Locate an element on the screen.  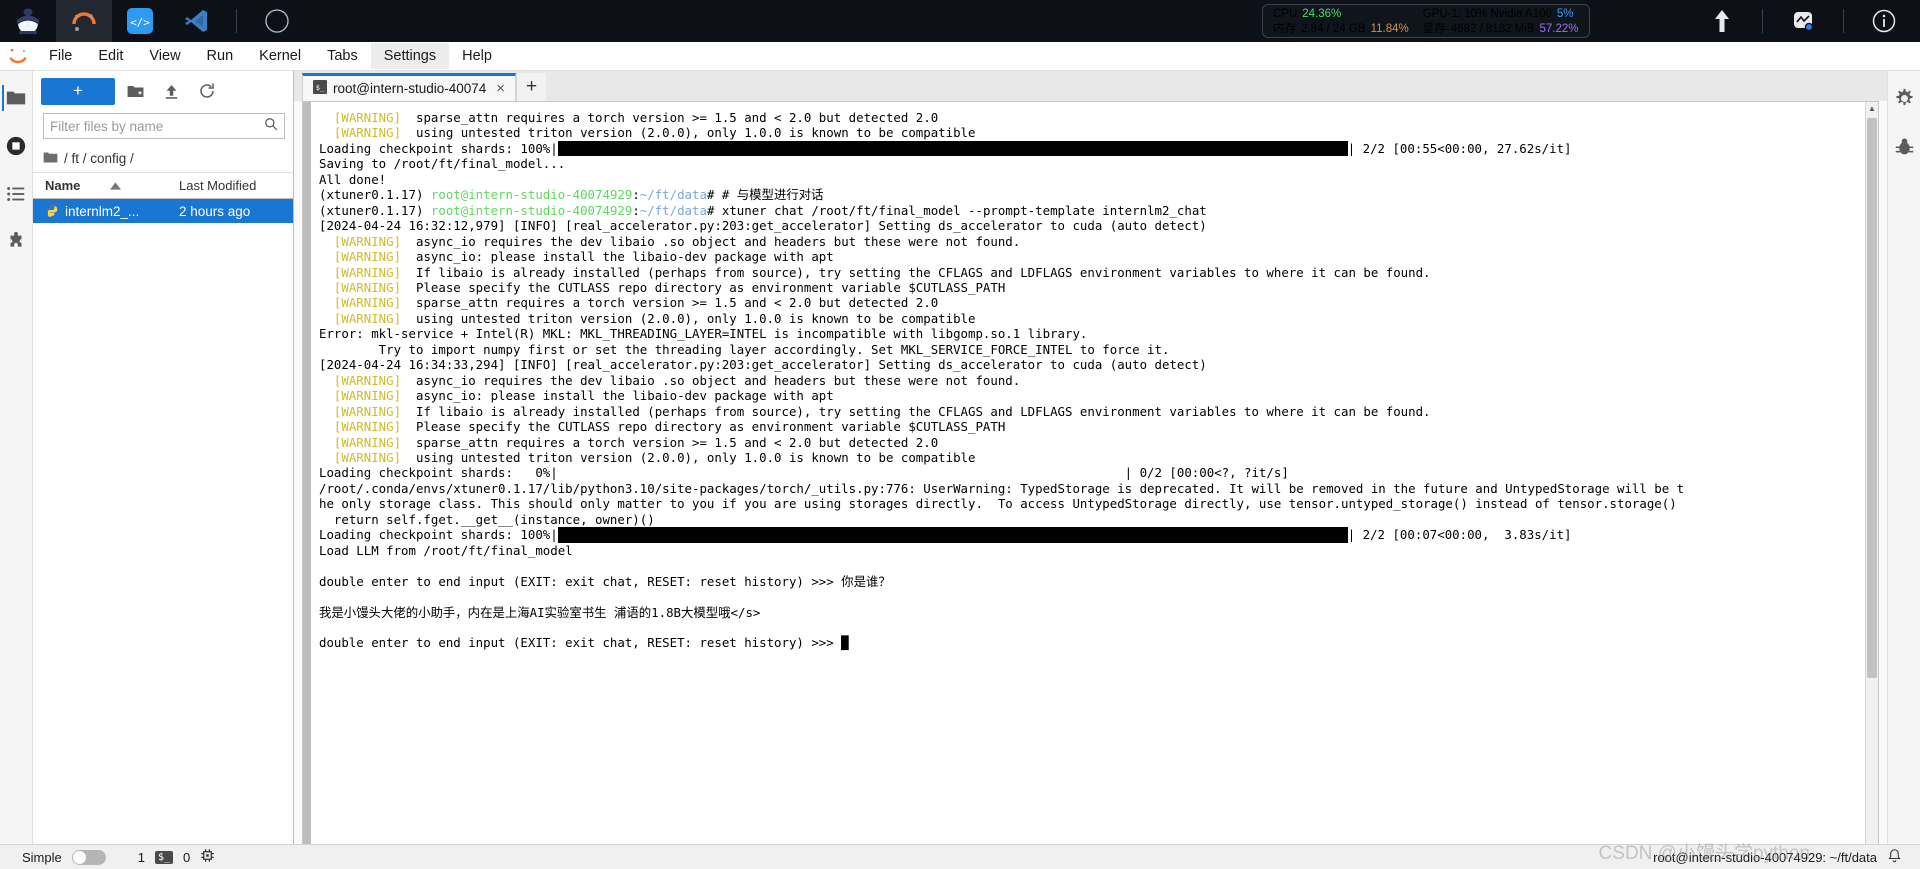
tab-terminal: $_ root@intern-studio-40074 × is located at coordinates (409, 87).